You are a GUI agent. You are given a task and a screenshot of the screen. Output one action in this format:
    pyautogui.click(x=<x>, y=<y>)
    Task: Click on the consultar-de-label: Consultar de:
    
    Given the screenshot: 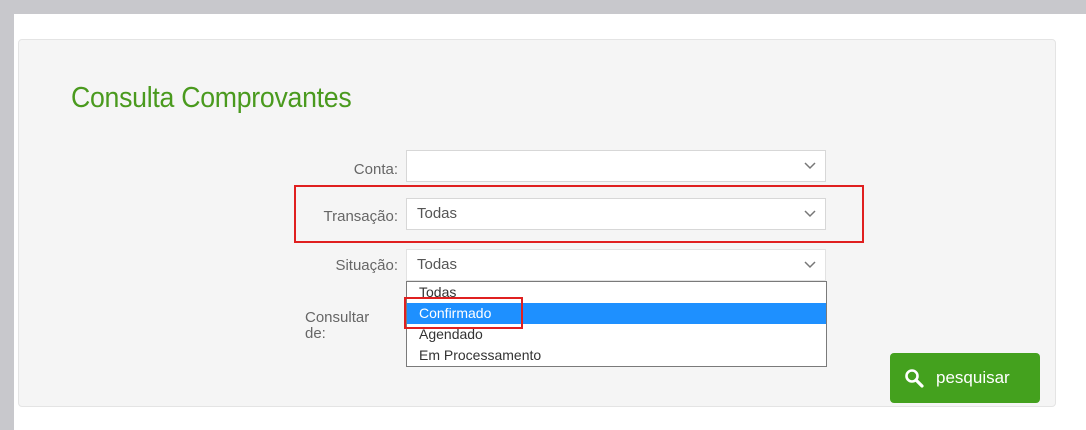 What is the action you would take?
    pyautogui.click(x=337, y=326)
    